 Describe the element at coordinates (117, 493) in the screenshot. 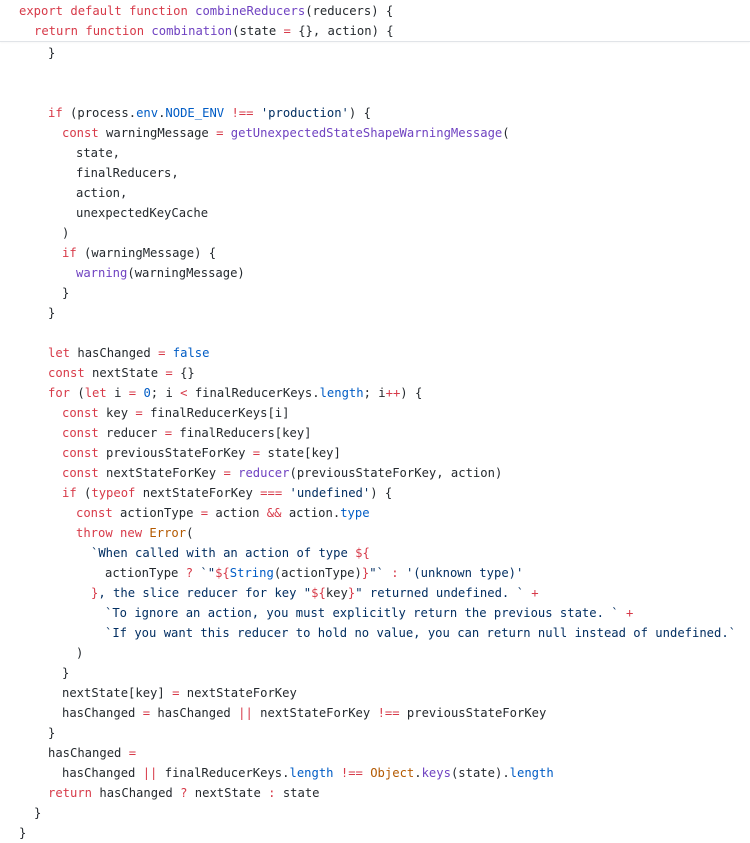

I see `code-token: typeof` at that location.